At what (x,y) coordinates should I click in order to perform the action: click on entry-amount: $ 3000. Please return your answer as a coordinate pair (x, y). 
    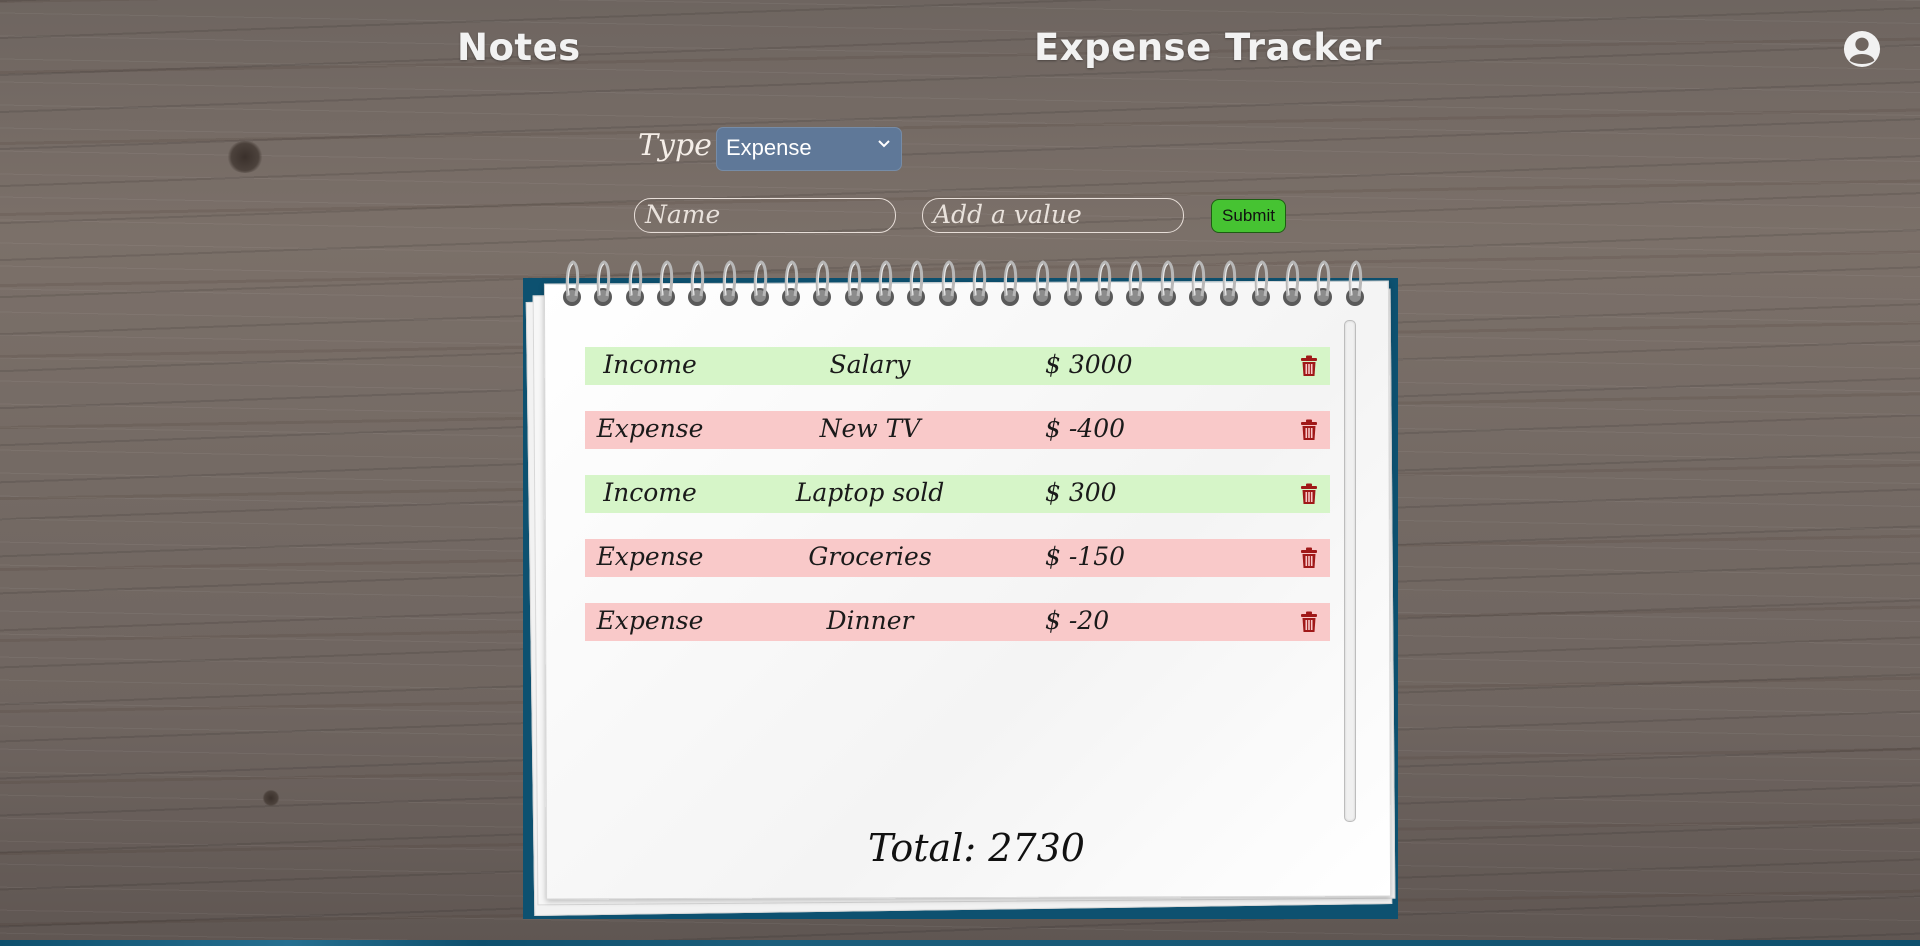
    Looking at the image, I should click on (1089, 364).